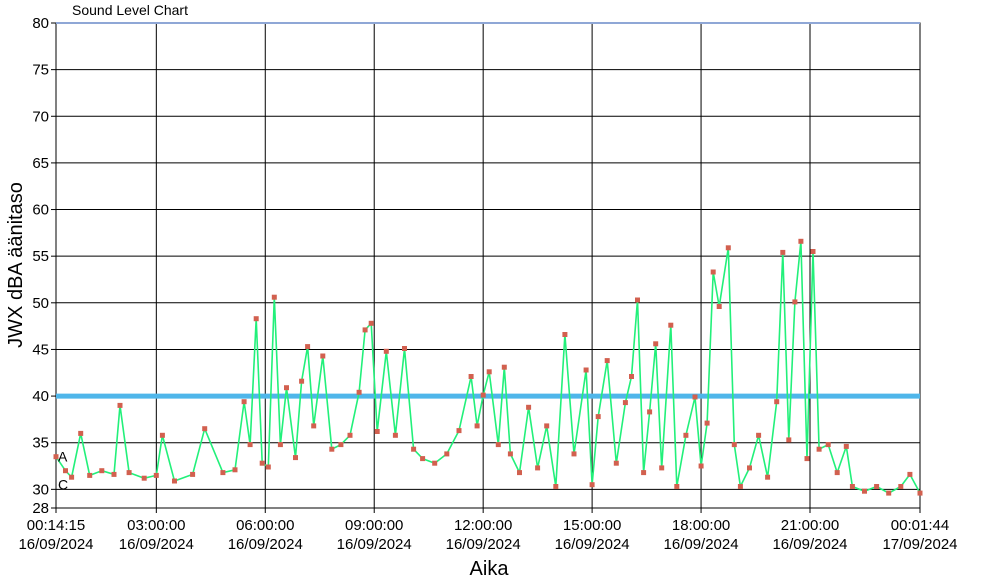  I want to click on x-tick-label: 18:00:00, so click(701, 525).